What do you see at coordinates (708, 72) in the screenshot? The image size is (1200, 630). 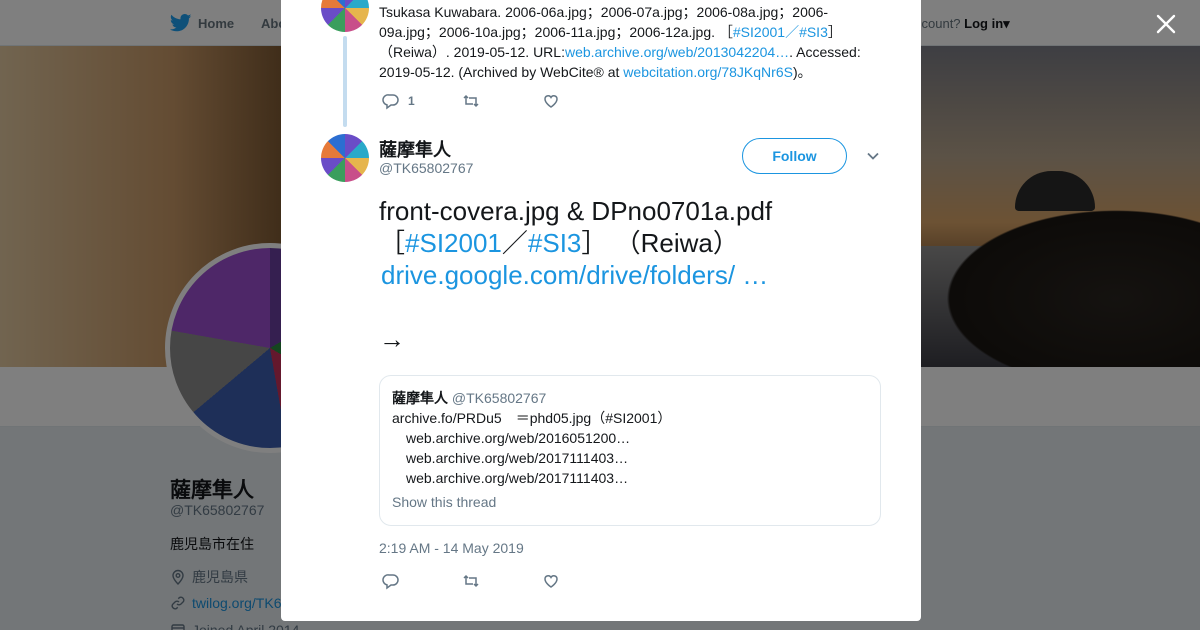 I see `url-link: webcitation.org/78JKqNr6S` at bounding box center [708, 72].